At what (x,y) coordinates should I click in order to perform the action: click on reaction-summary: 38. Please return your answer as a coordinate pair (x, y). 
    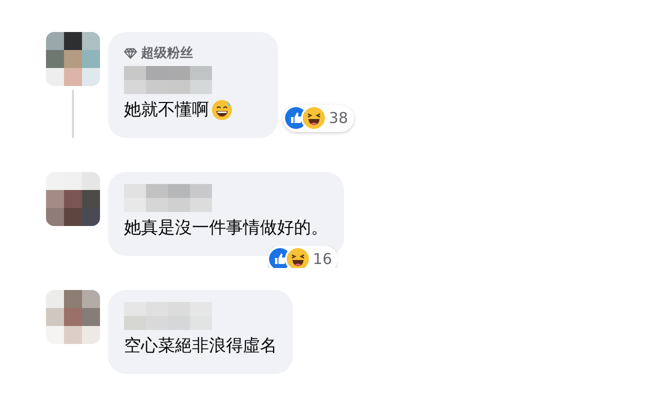
    Looking at the image, I should click on (318, 118).